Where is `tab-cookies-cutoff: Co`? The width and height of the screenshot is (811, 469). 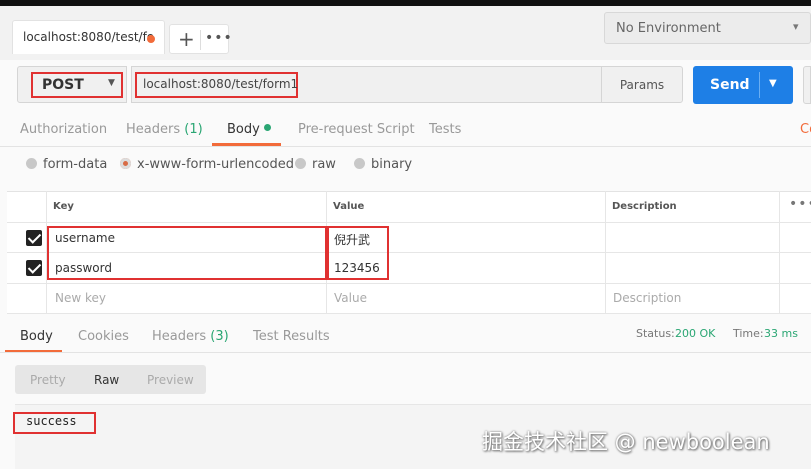
tab-cookies-cutoff: Co is located at coordinates (805, 129).